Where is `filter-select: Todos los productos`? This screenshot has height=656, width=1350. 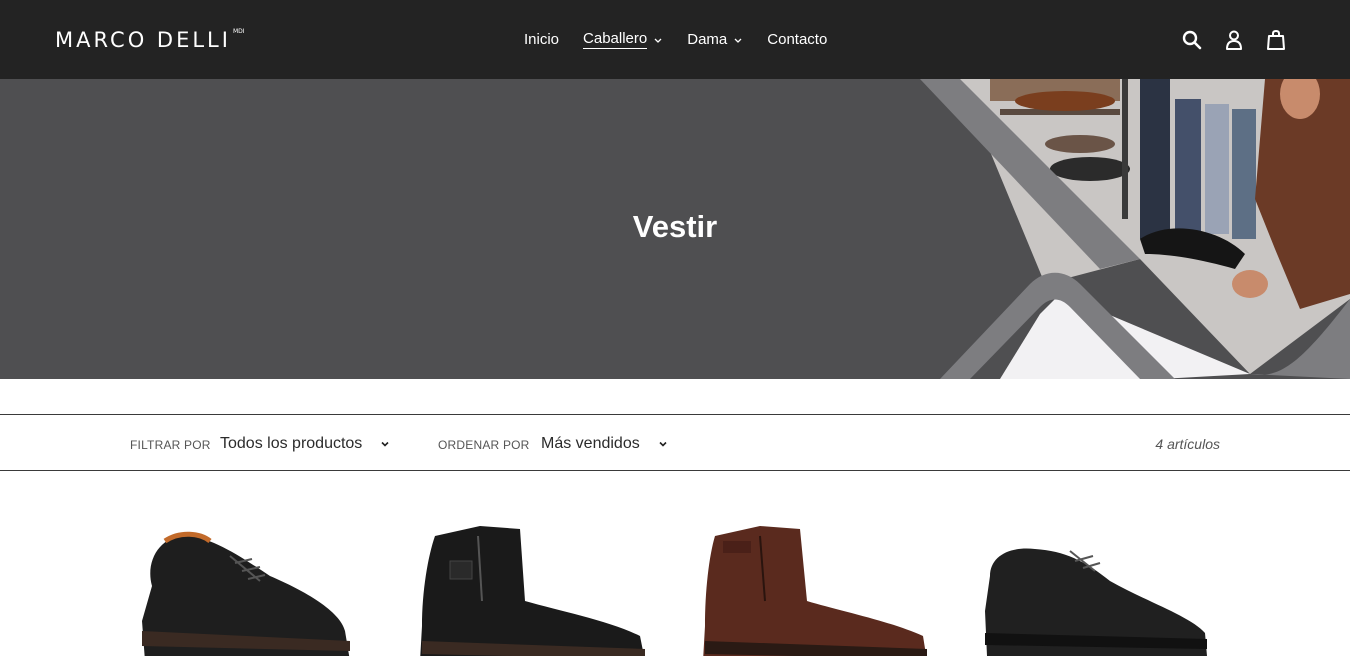
filter-select: Todos los productos is located at coordinates (305, 444).